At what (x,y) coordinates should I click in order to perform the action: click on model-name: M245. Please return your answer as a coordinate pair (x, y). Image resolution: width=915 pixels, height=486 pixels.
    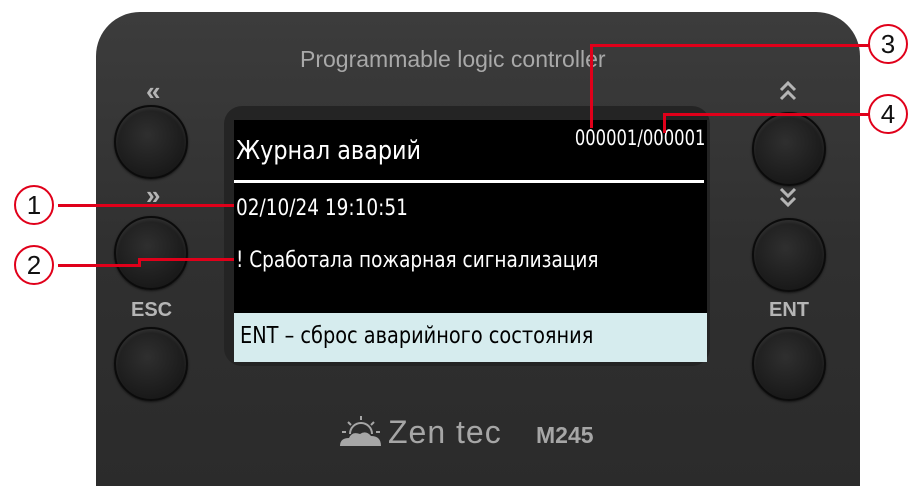
    Looking at the image, I should click on (565, 435).